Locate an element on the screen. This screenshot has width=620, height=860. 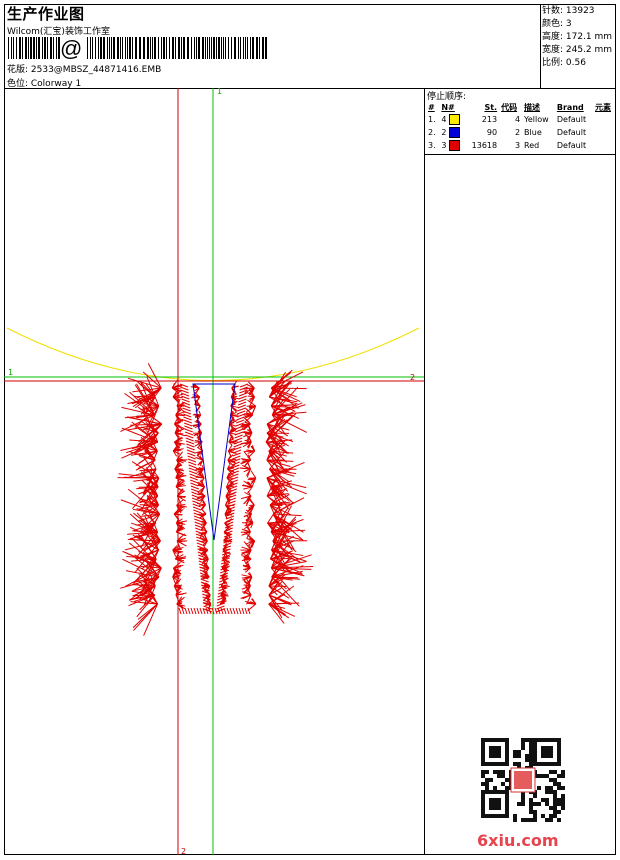
row-code: 3 is located at coordinates (517, 145).